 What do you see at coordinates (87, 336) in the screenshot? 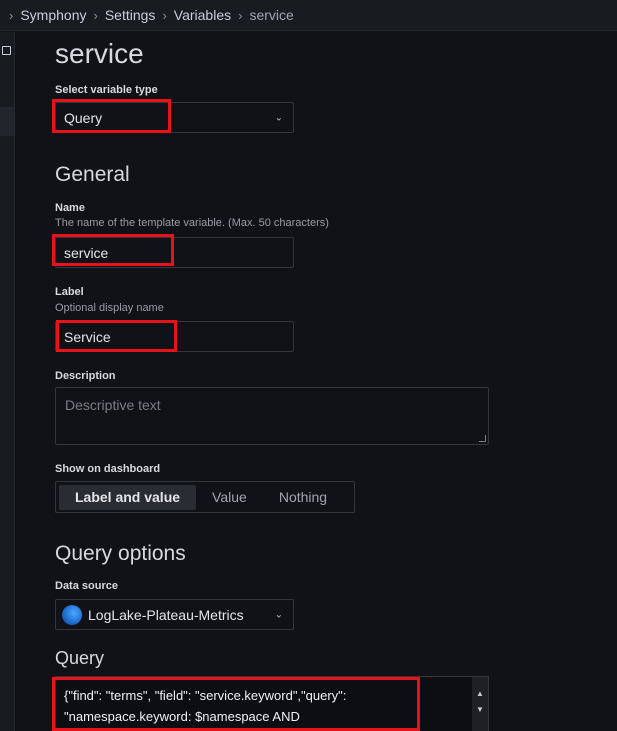
I see `display-label-input-value: Service` at bounding box center [87, 336].